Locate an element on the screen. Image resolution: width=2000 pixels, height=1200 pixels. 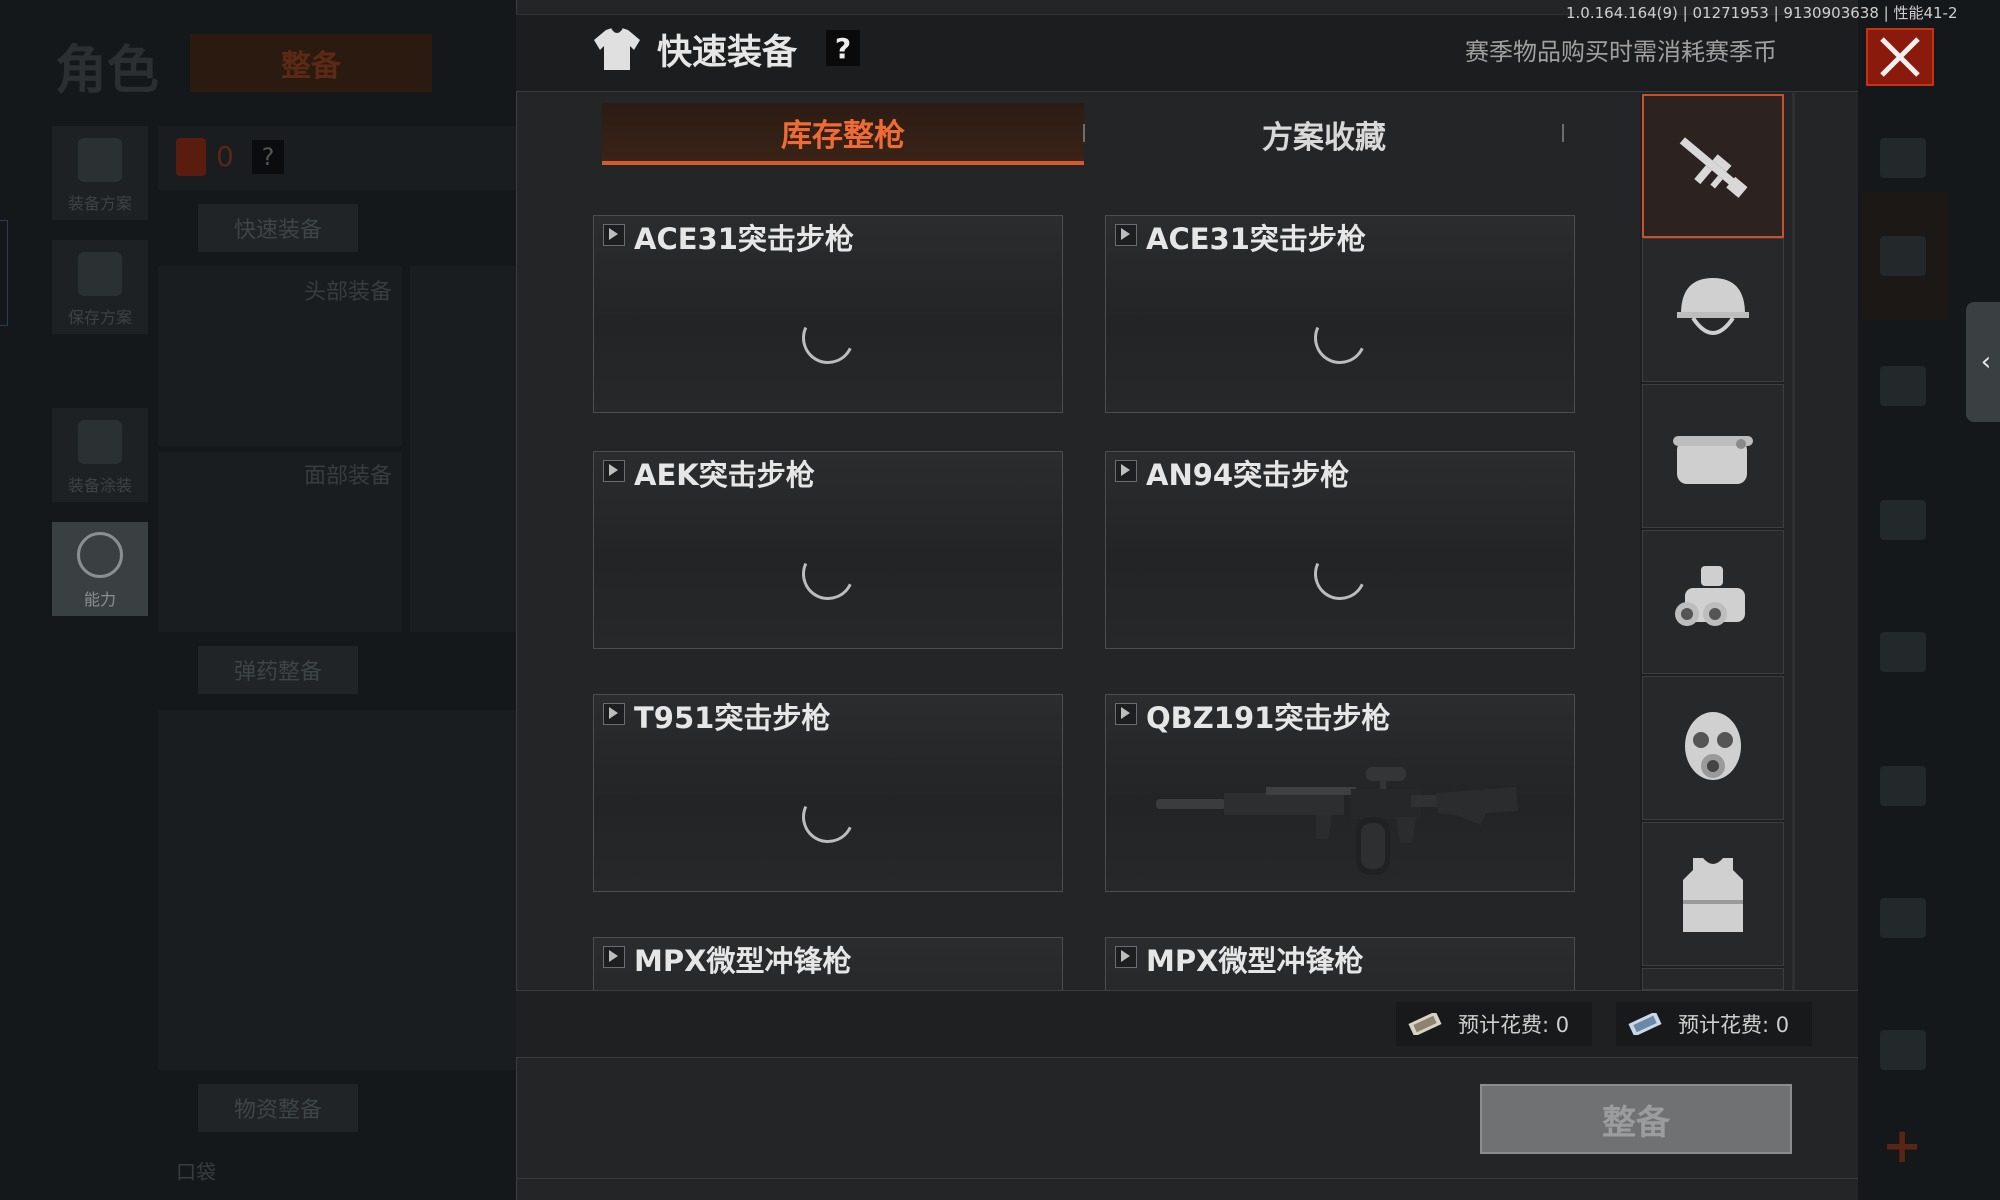
gun-card: AN94突击步枪 is located at coordinates (1340, 550).